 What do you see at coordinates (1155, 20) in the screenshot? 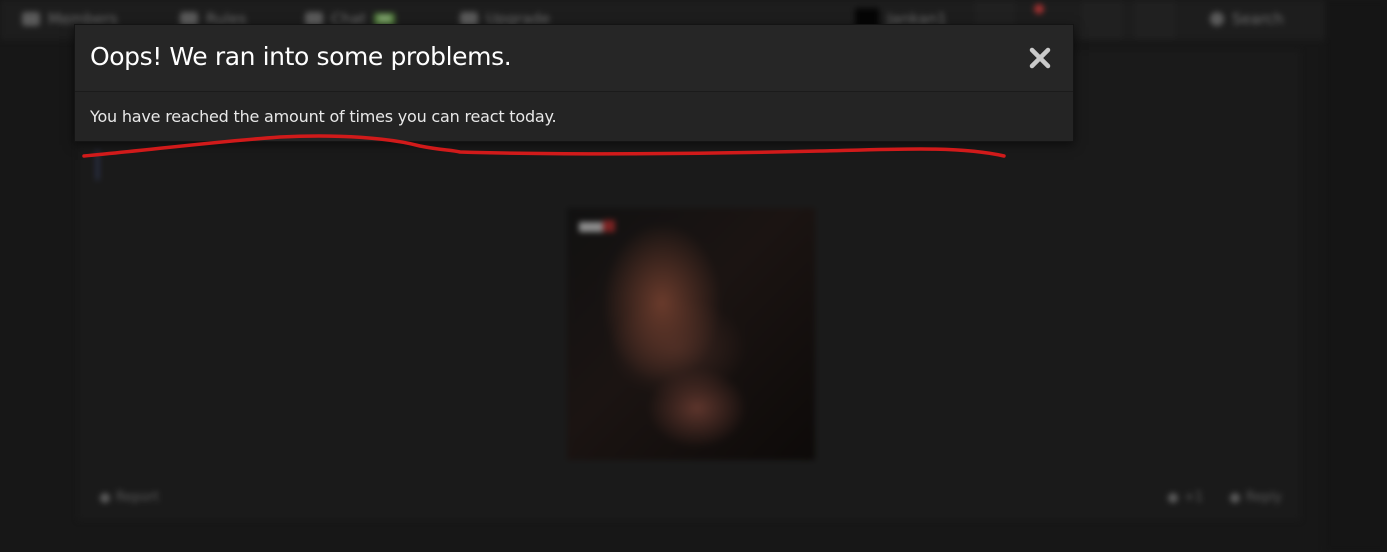
I see `theme-toggle-button` at bounding box center [1155, 20].